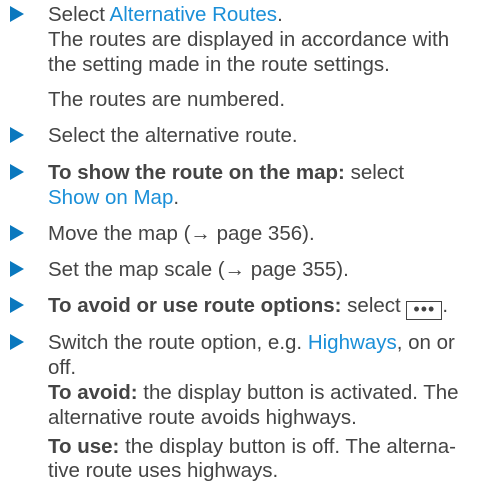 The image size is (485, 483). I want to click on step-4: Move the map (→ page 356)., so click(181, 233).